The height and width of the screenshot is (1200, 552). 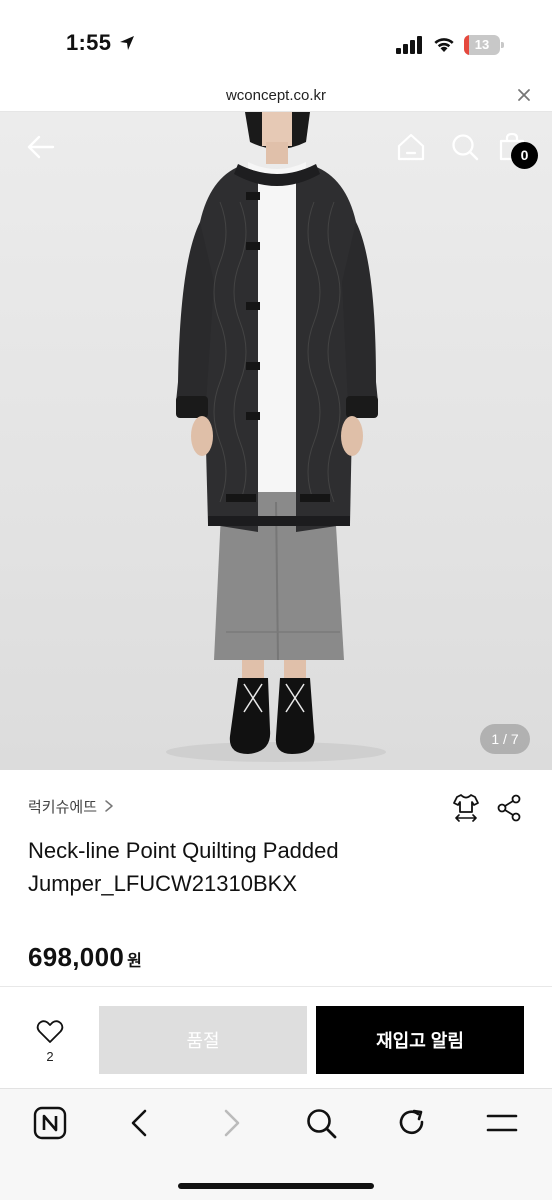 What do you see at coordinates (502, 1123) in the screenshot?
I see `menu-icon` at bounding box center [502, 1123].